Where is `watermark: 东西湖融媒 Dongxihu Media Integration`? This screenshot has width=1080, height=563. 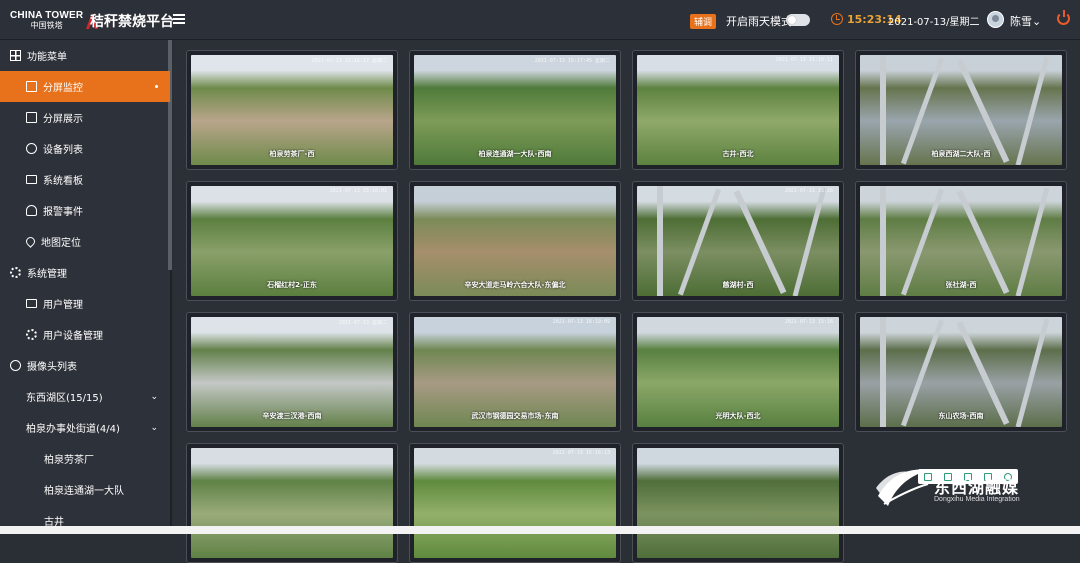
watermark: 东西湖融媒 Dongxihu Media Integration is located at coordinates (954, 489).